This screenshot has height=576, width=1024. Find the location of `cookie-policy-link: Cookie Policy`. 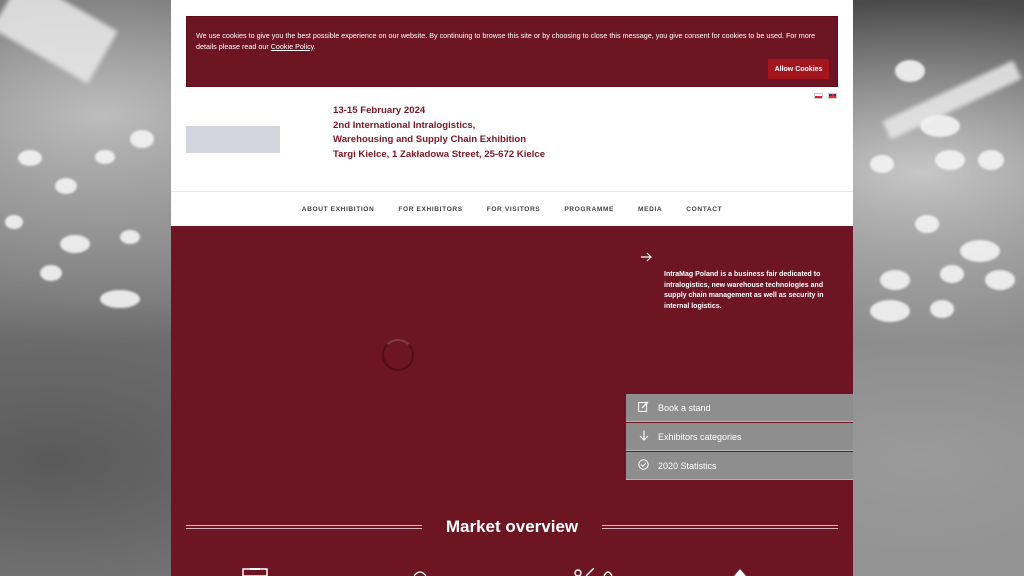

cookie-policy-link: Cookie Policy is located at coordinates (292, 46).